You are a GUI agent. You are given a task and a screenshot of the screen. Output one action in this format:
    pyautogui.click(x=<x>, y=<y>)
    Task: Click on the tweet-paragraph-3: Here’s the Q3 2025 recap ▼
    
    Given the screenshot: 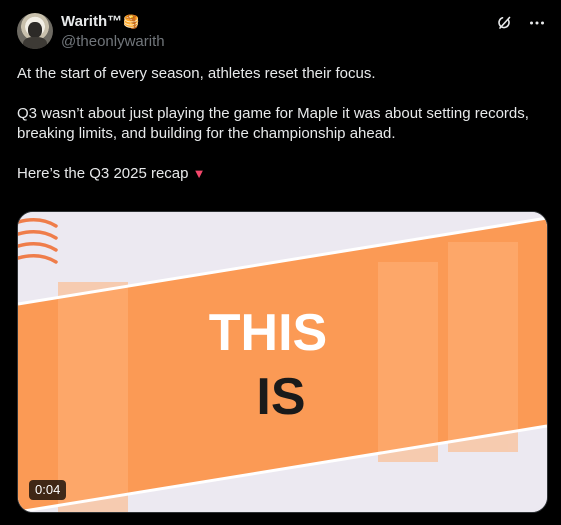 What is the action you would take?
    pyautogui.click(x=279, y=174)
    